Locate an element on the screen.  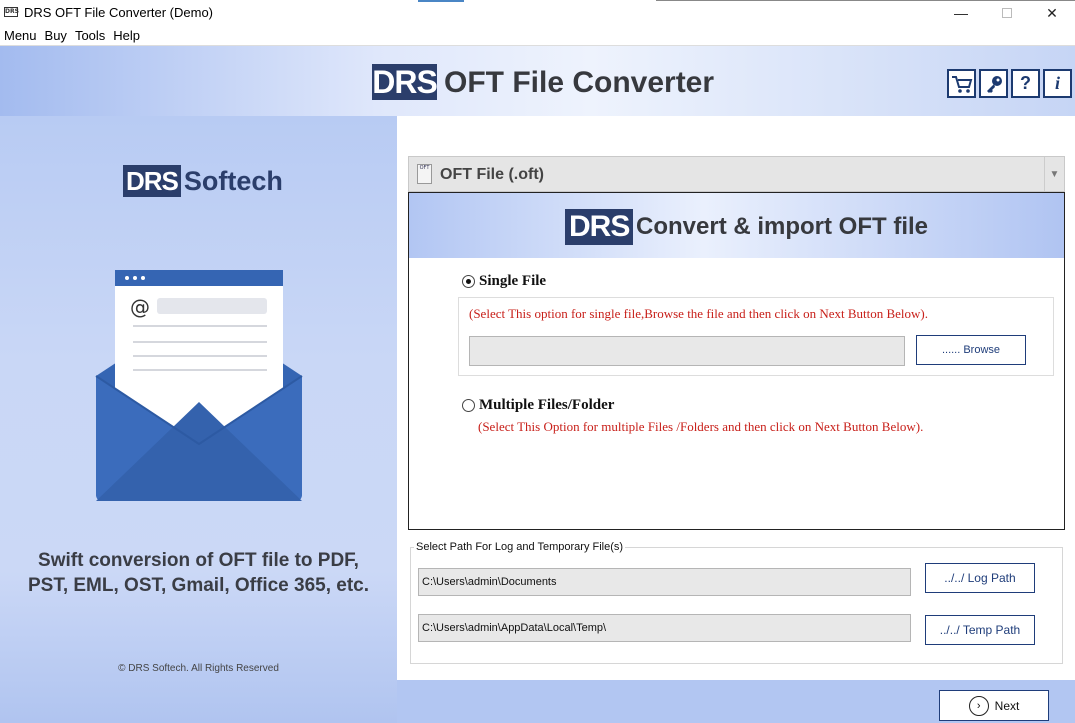
maximize-icon is located at coordinates (1007, 13).